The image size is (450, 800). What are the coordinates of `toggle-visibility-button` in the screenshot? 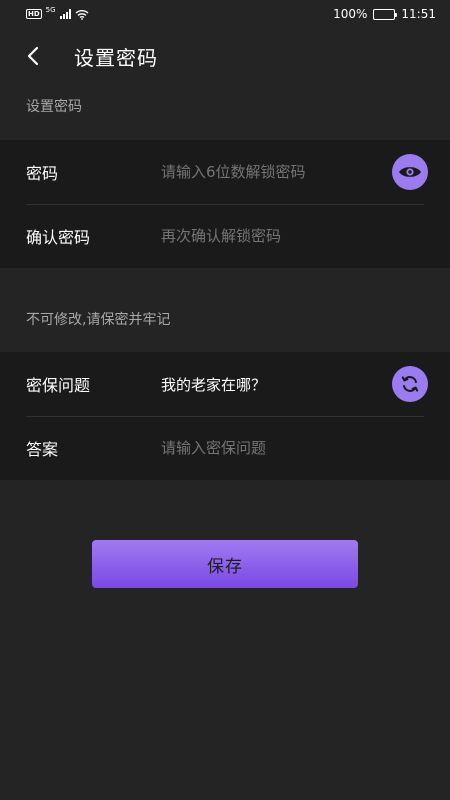 It's located at (410, 172).